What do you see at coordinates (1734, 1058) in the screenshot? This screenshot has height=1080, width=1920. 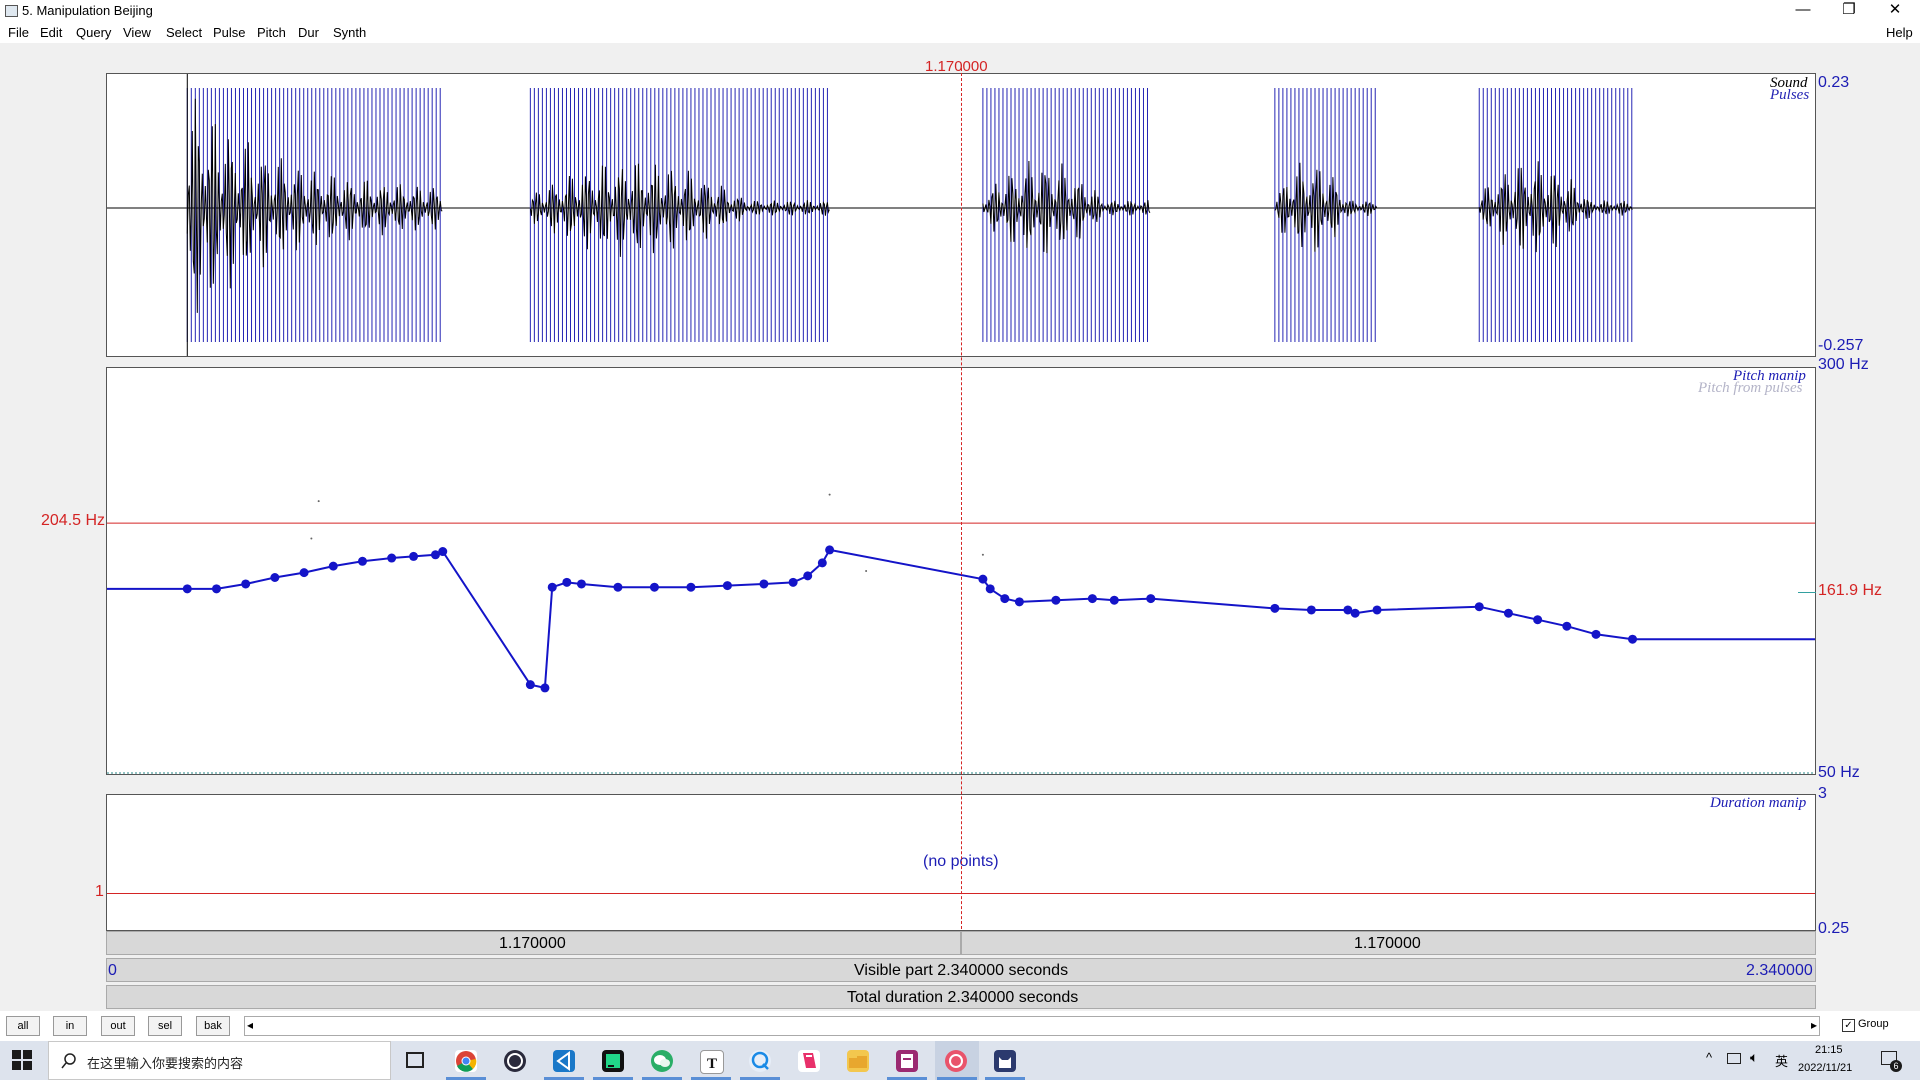 I see `network-icon` at bounding box center [1734, 1058].